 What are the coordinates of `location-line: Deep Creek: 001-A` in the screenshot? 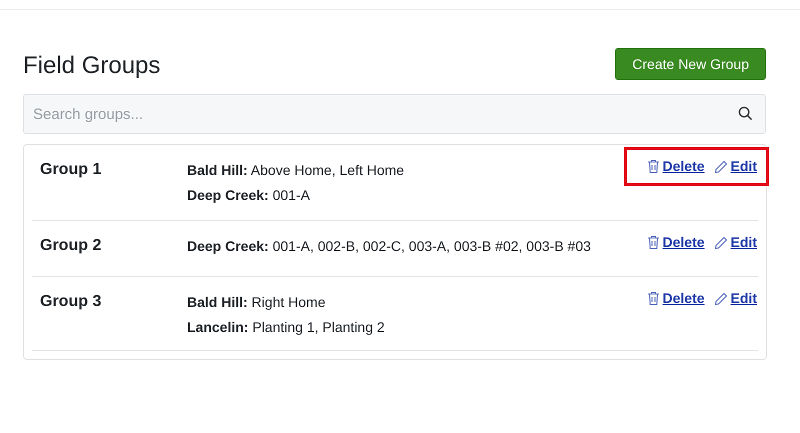 It's located at (249, 195).